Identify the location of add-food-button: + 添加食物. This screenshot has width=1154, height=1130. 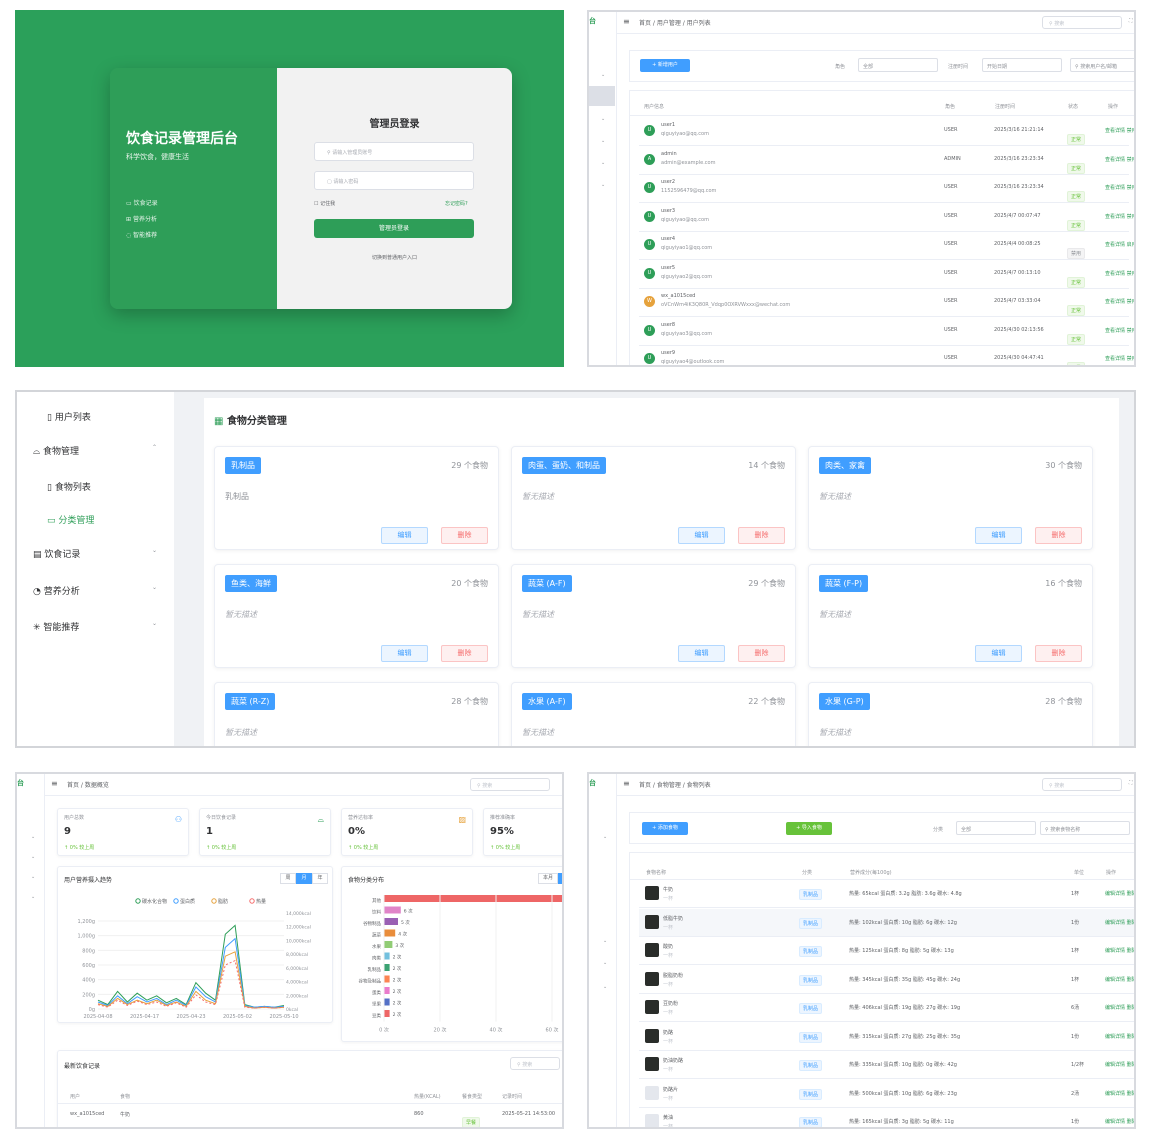
(665, 828).